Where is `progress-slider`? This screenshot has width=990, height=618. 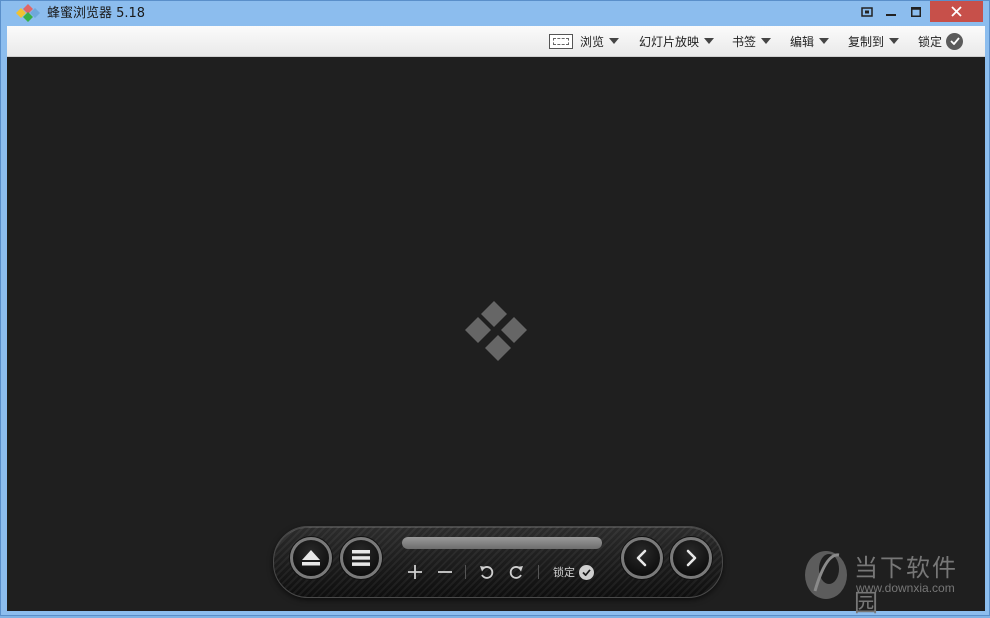
progress-slider is located at coordinates (502, 543).